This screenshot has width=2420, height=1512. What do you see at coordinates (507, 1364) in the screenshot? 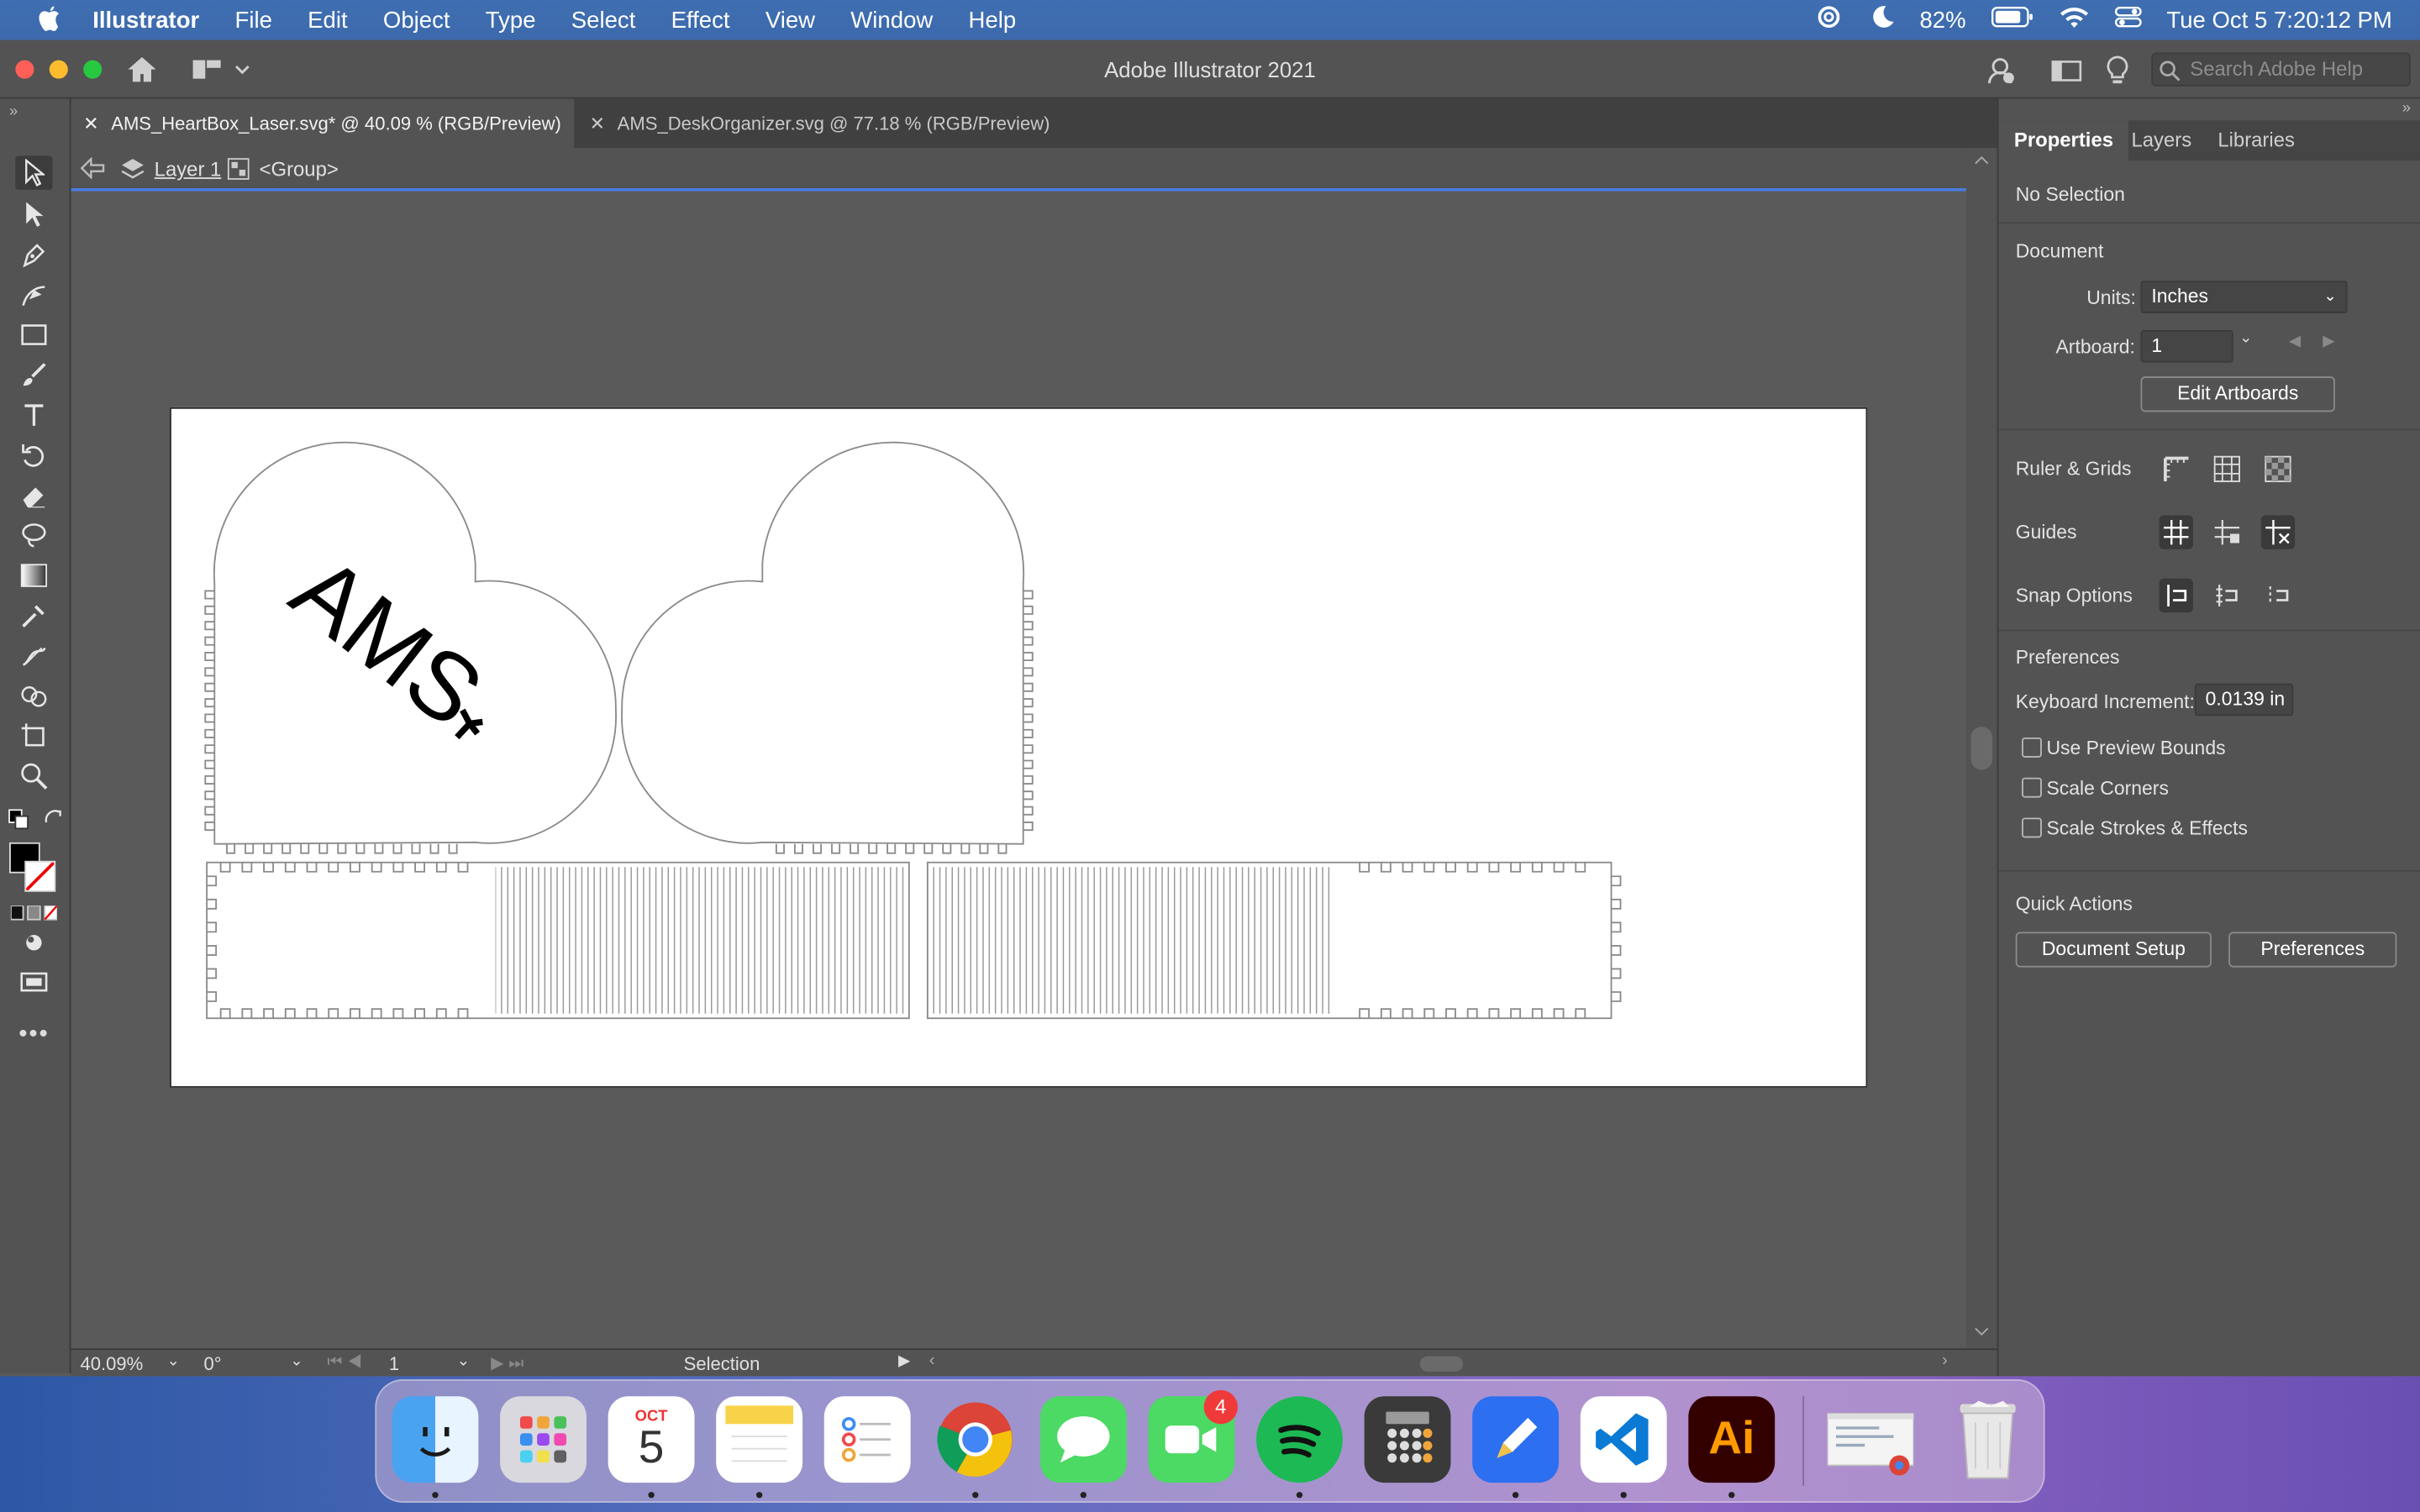
I see `next-artboard-icon: ▶ ⏭` at bounding box center [507, 1364].